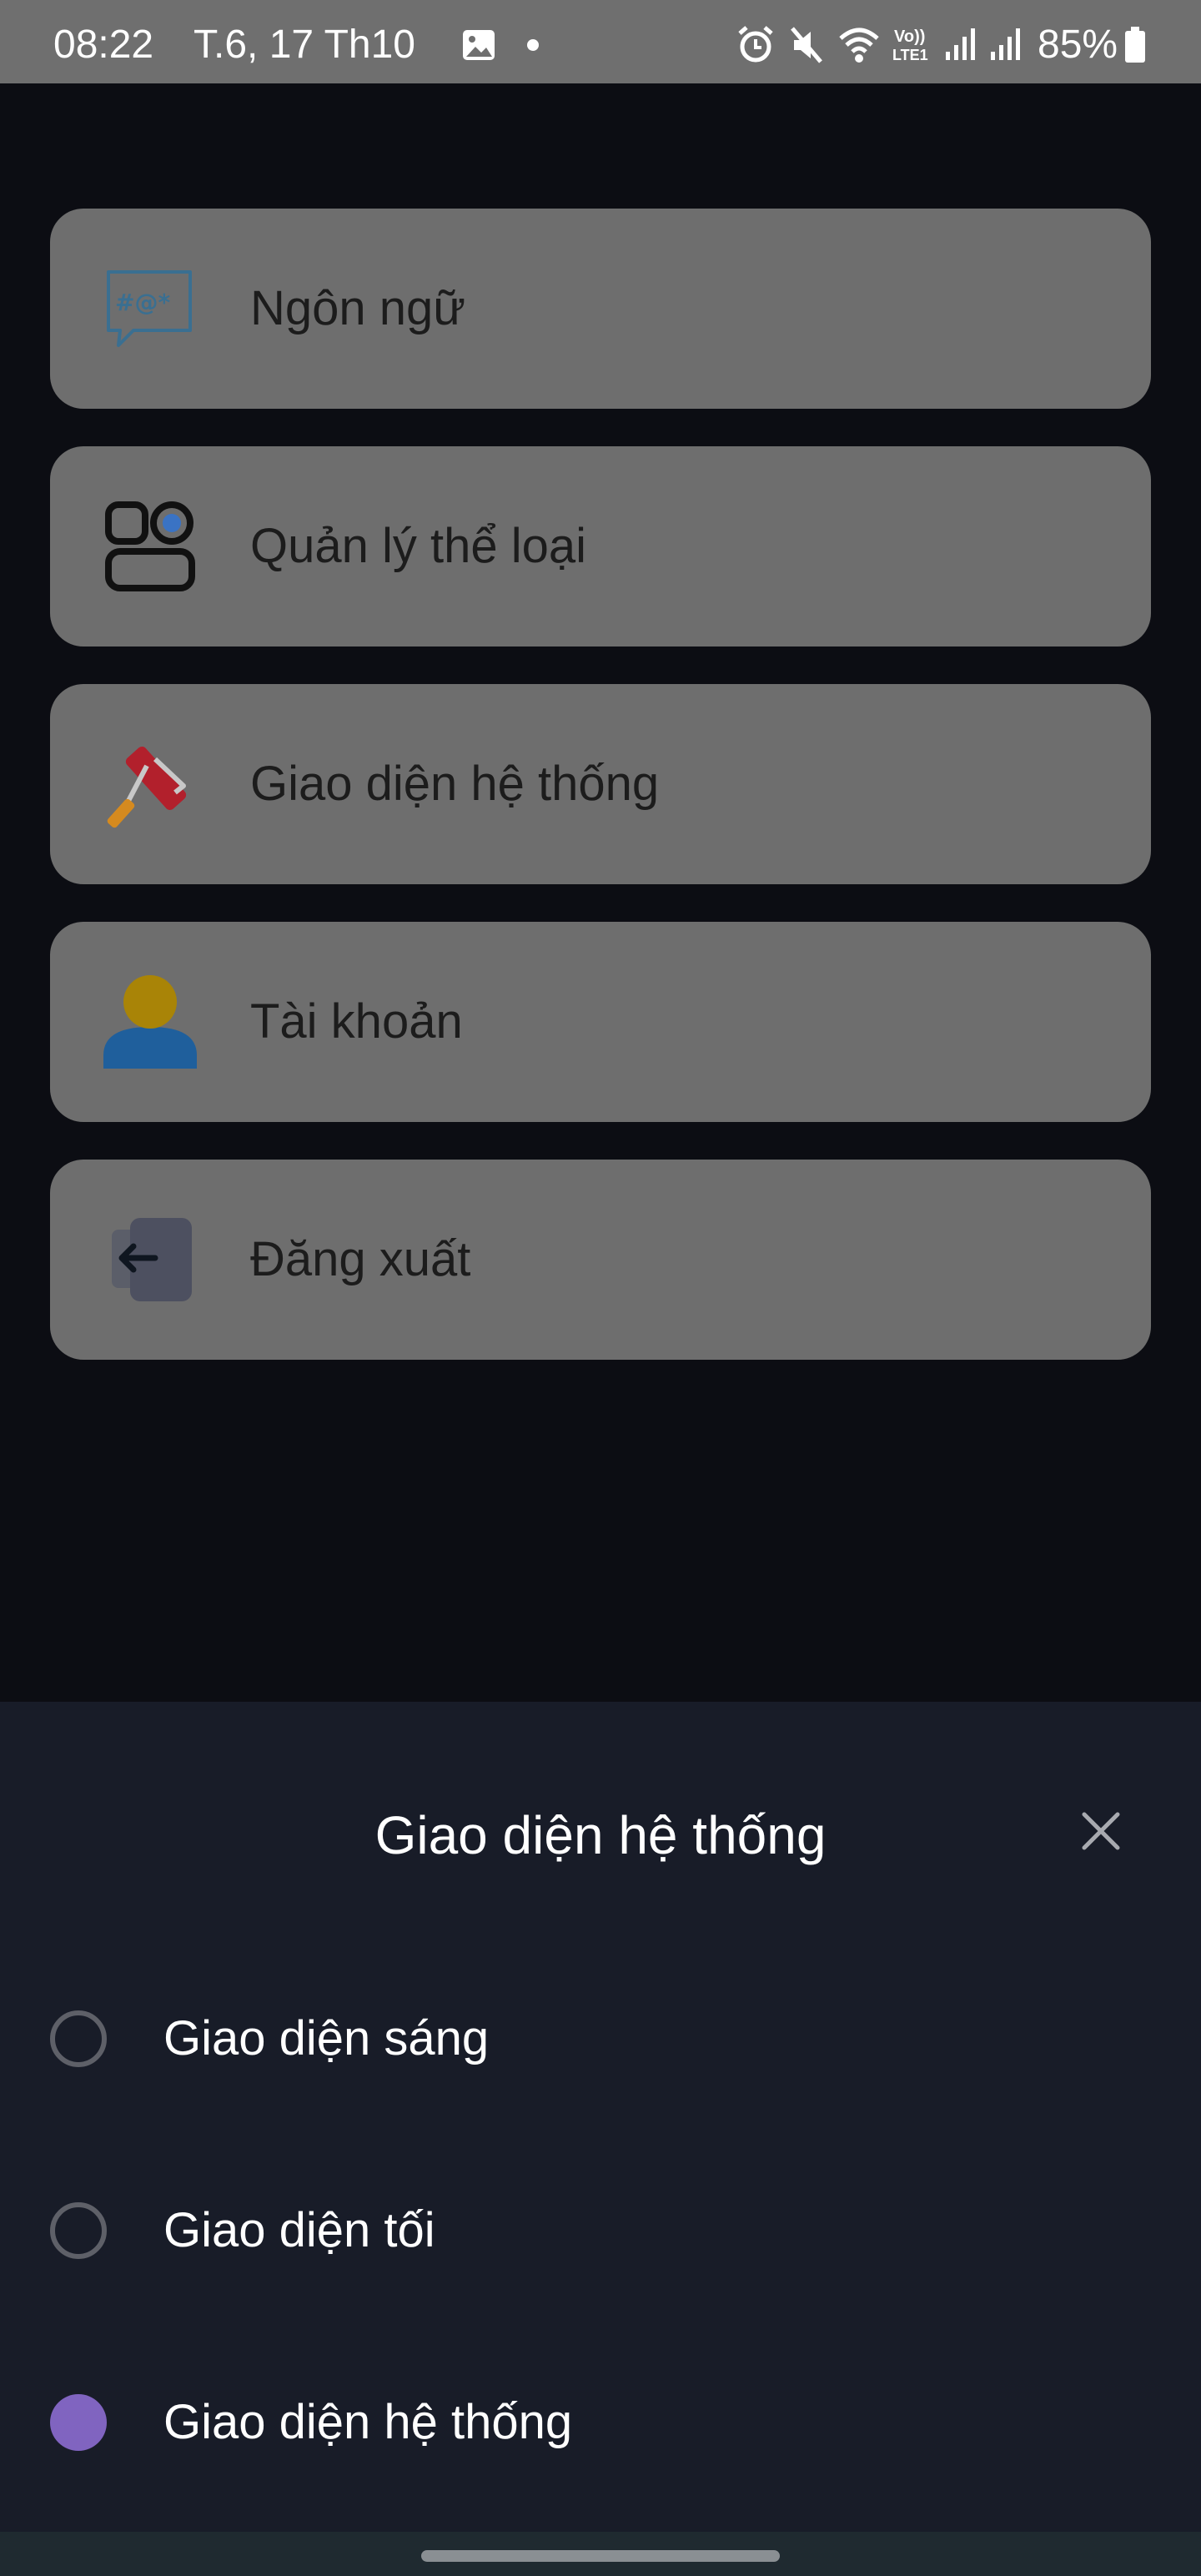 This screenshot has height=2576, width=1201. What do you see at coordinates (601, 1835) in the screenshot?
I see `sheet-title: Giao diện hệ thống` at bounding box center [601, 1835].